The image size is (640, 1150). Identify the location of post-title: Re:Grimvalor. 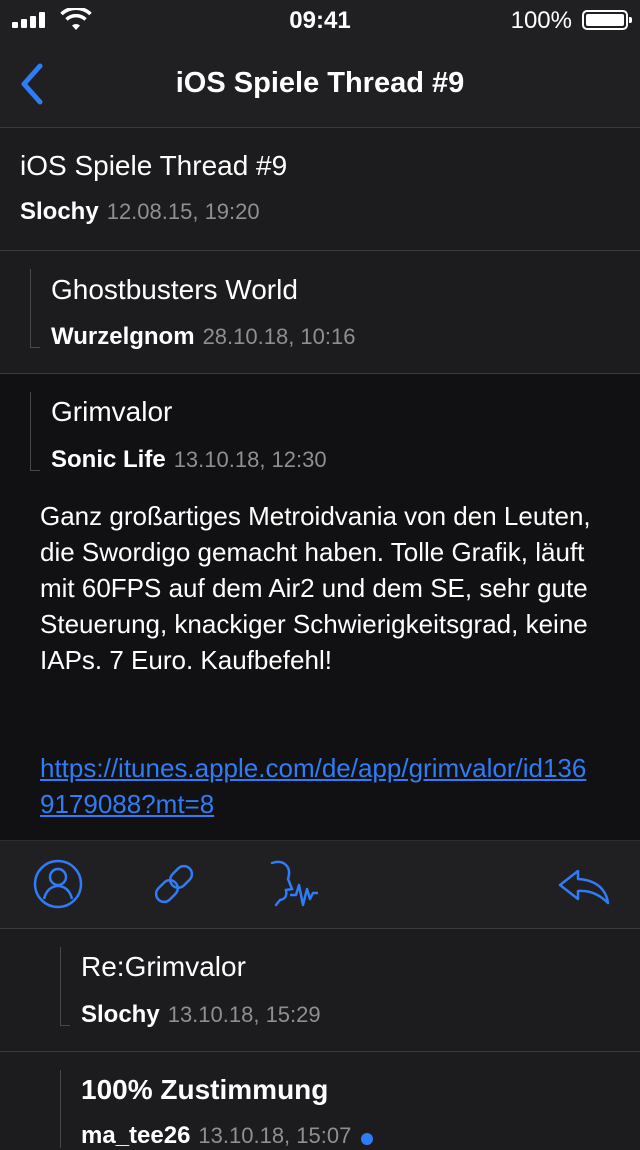
(163, 966).